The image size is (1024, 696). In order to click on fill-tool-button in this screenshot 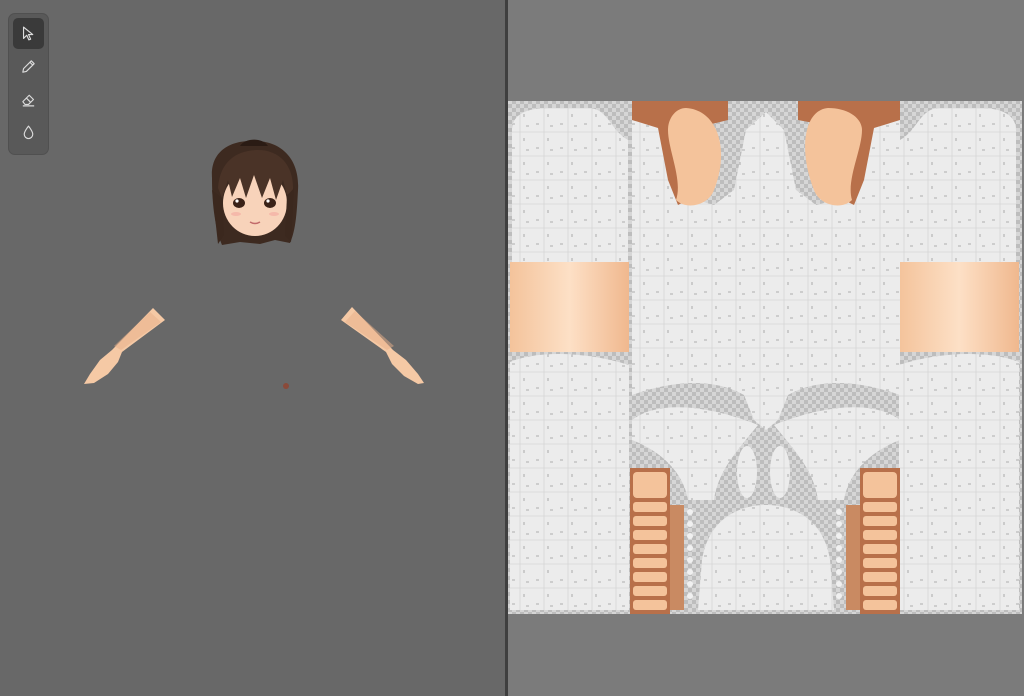, I will do `click(28, 132)`.